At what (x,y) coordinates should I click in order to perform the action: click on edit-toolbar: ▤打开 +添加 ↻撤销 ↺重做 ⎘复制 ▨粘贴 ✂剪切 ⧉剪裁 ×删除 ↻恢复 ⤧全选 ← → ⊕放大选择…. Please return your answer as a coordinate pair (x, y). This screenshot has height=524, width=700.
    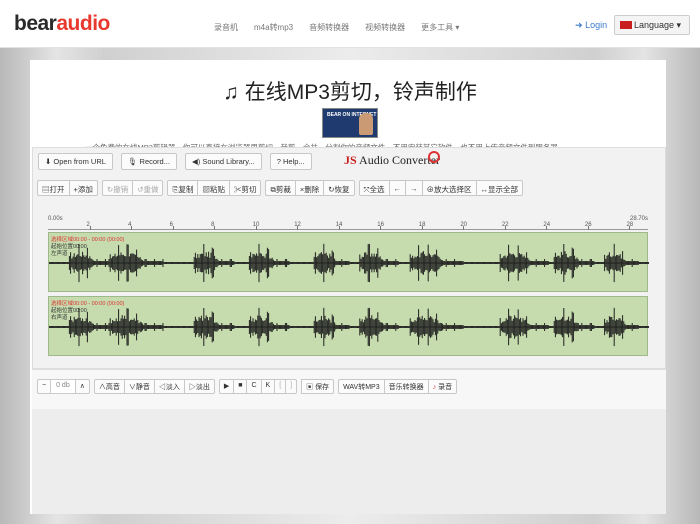
    Looking at the image, I should click on (282, 188).